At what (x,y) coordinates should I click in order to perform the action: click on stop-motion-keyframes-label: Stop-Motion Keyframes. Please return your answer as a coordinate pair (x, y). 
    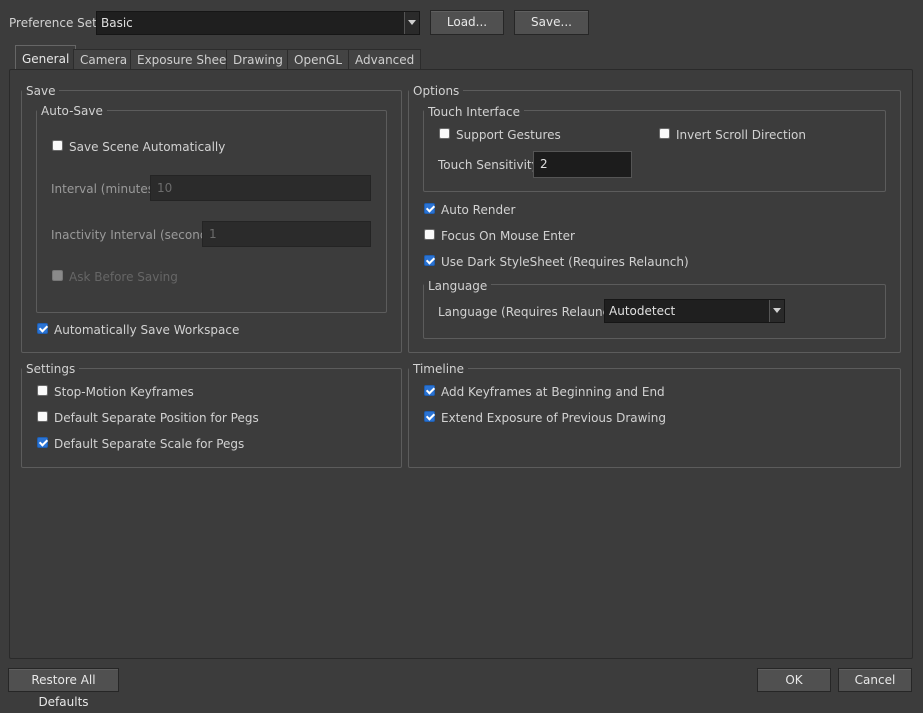
    Looking at the image, I should click on (124, 392).